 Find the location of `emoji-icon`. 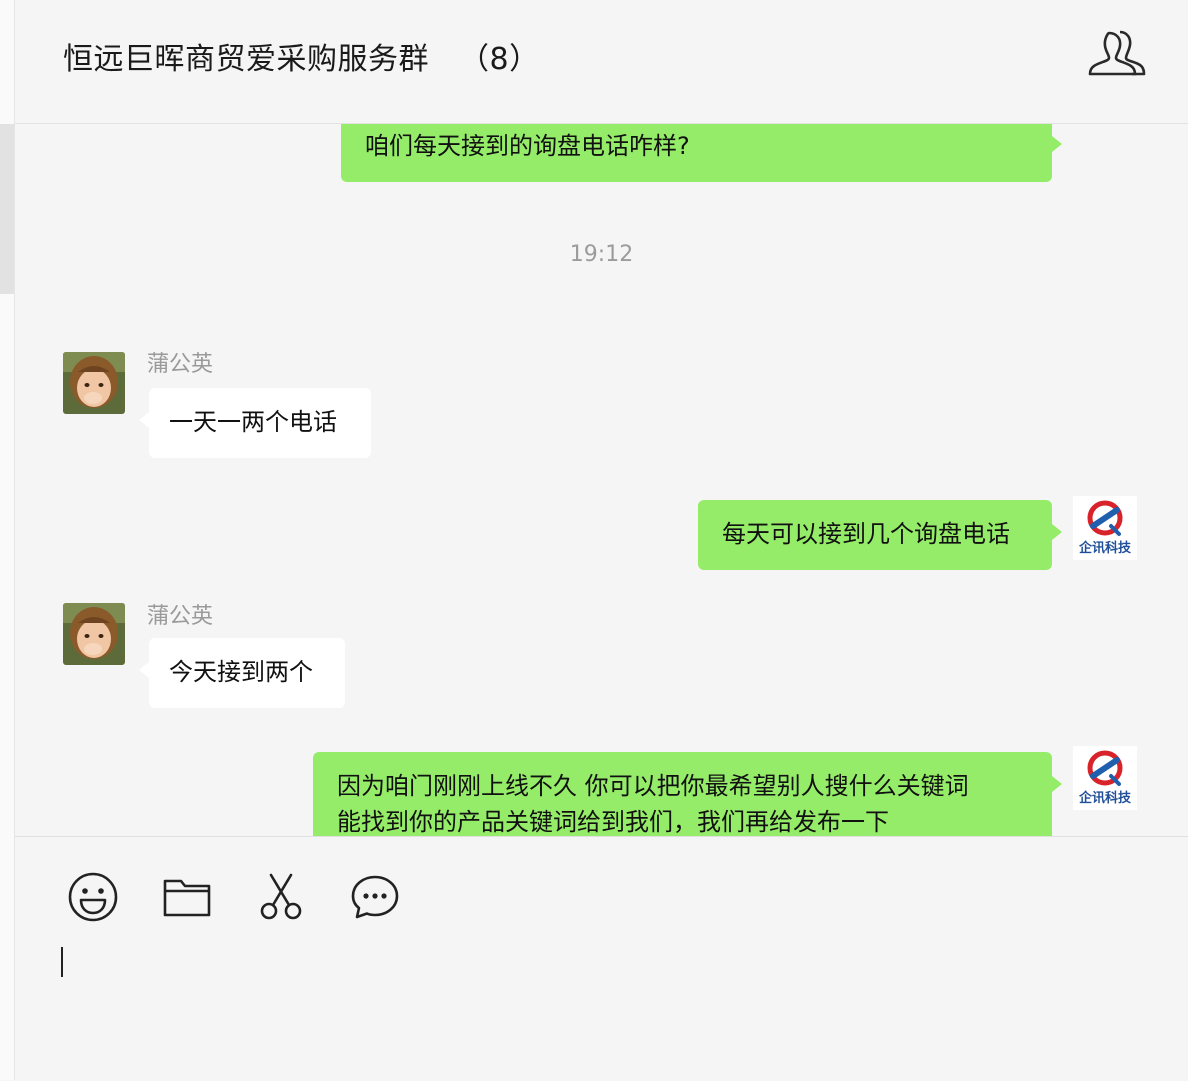

emoji-icon is located at coordinates (93, 897).